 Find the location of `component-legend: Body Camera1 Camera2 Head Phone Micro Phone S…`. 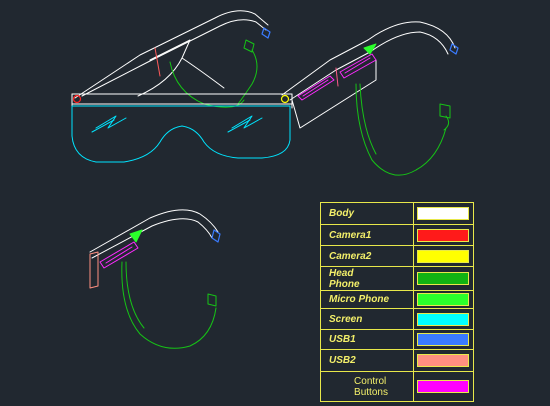

component-legend: Body Camera1 Camera2 Head Phone Micro Phone S… is located at coordinates (397, 302).